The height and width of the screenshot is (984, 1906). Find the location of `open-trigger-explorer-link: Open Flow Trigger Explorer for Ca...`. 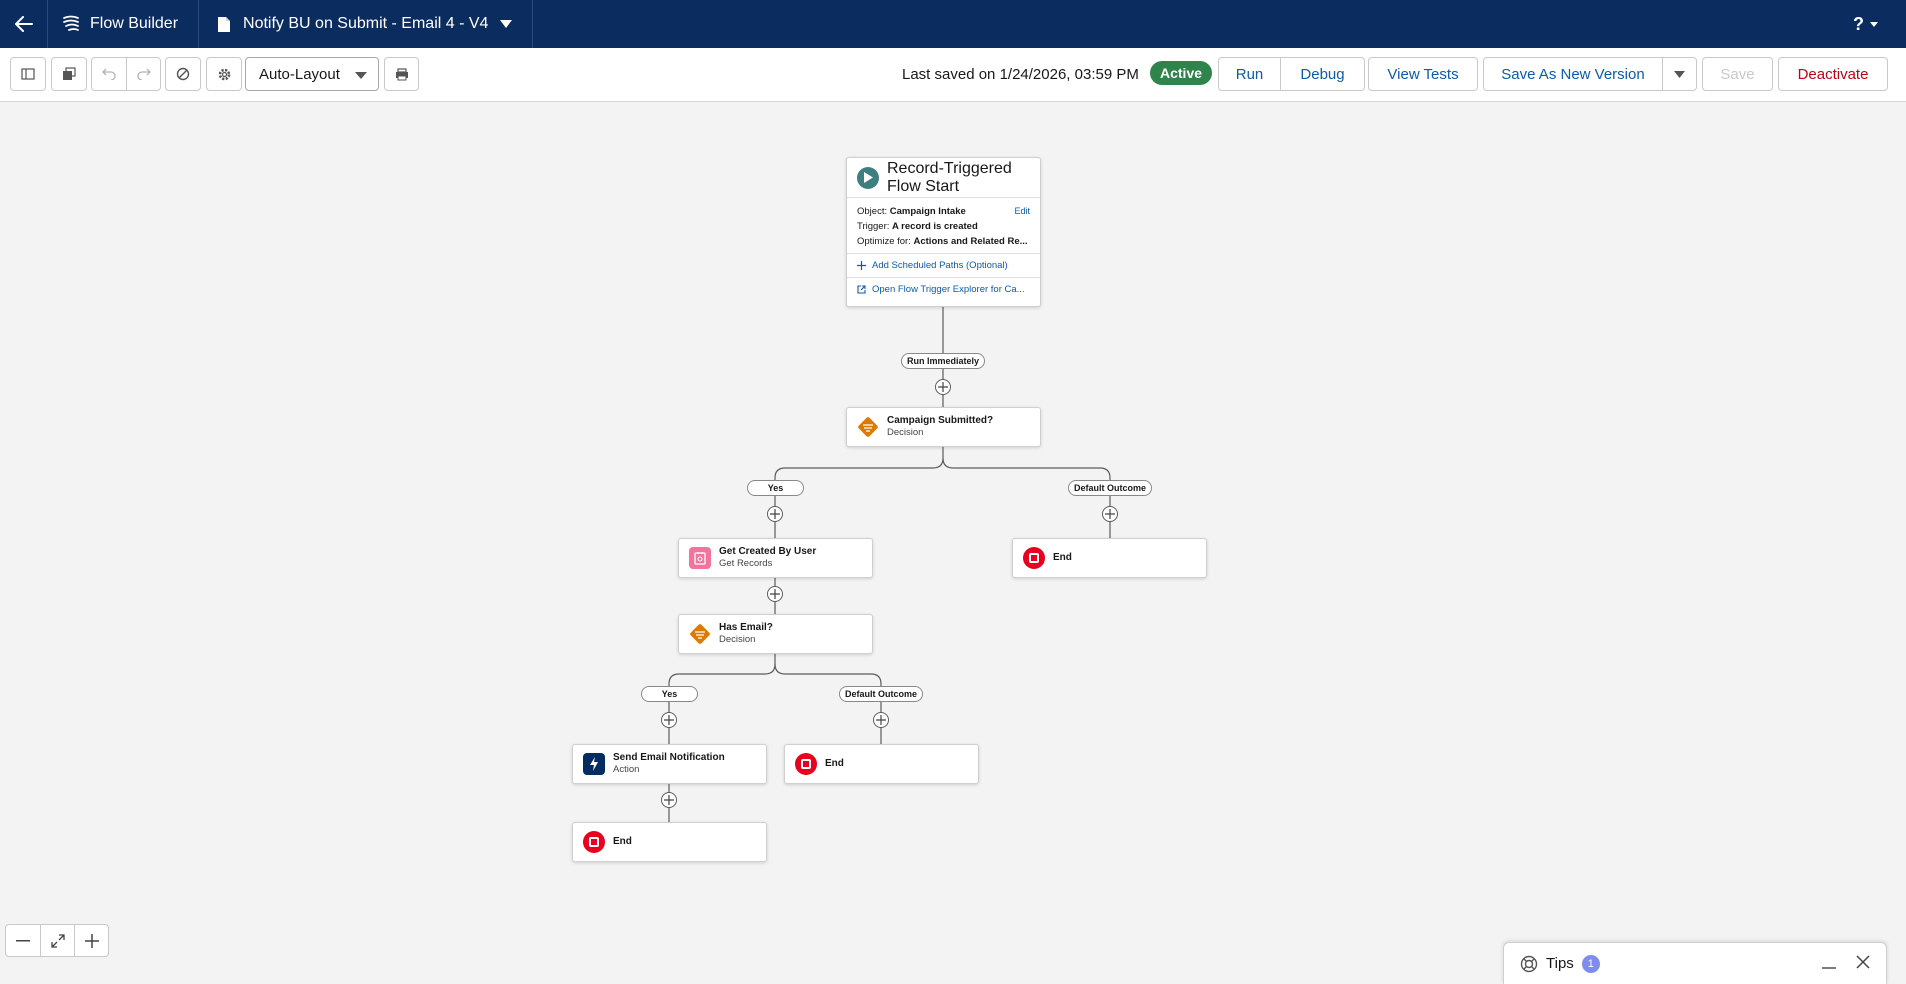

open-trigger-explorer-link: Open Flow Trigger Explorer for Ca... is located at coordinates (943, 289).